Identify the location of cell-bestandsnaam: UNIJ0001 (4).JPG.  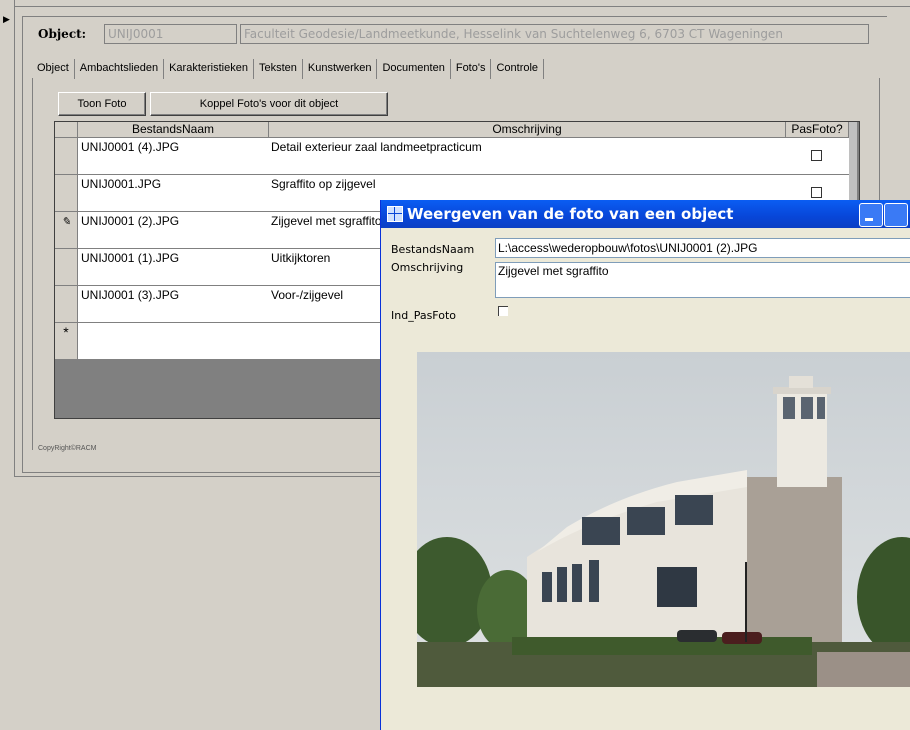
(130, 147).